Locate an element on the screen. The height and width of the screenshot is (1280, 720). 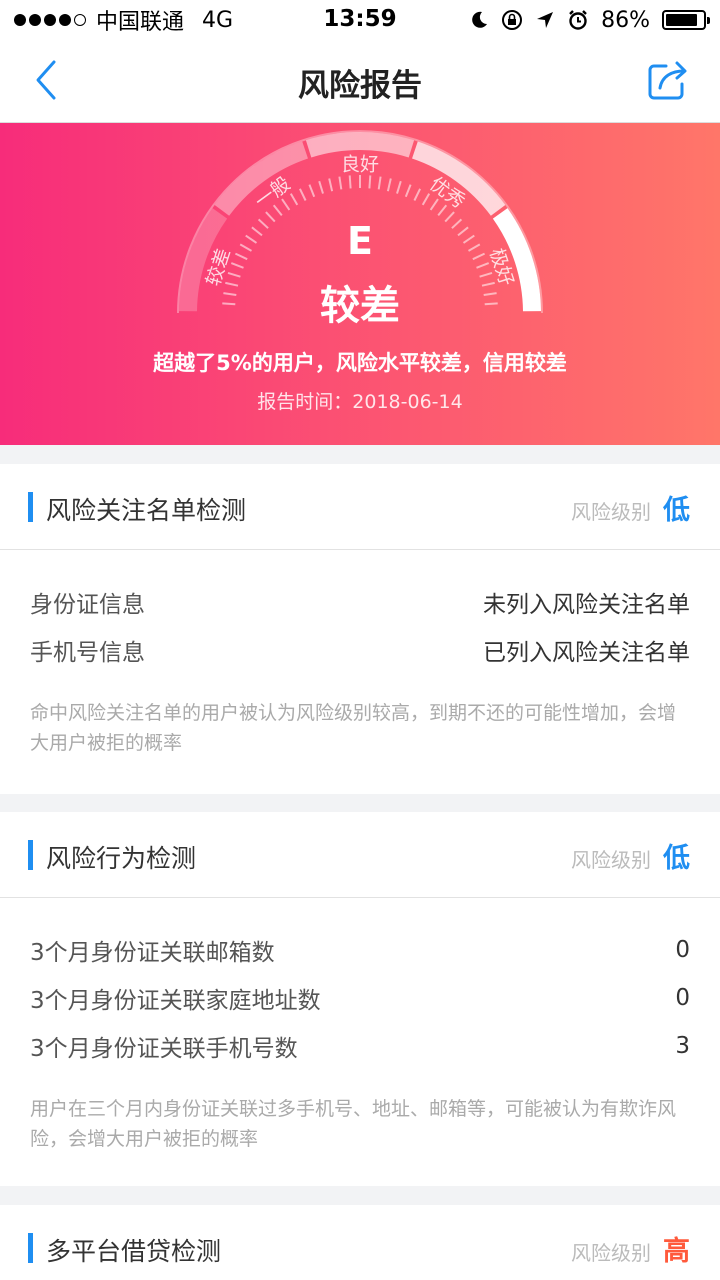
row-value: 3 is located at coordinates (682, 1046).